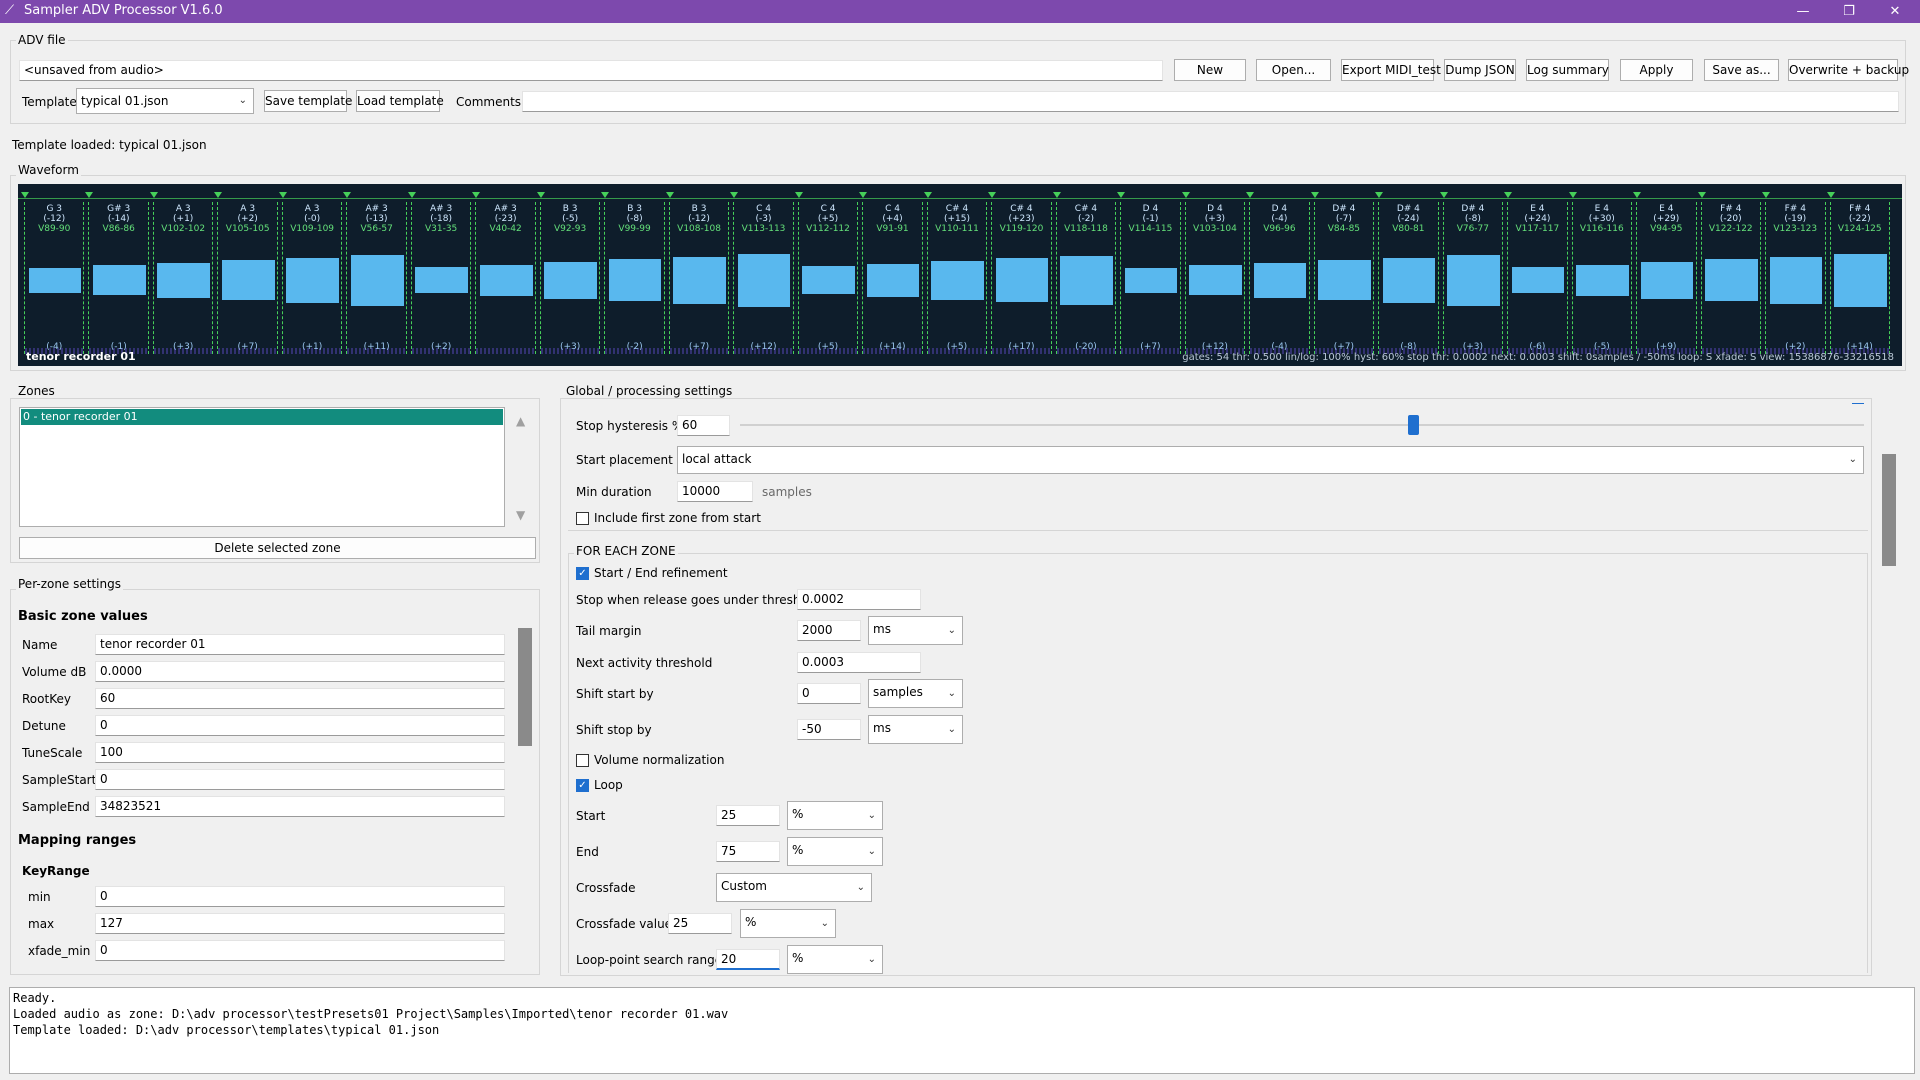 The height and width of the screenshot is (1080, 1920). I want to click on crossfade-value-field: 25, so click(700, 923).